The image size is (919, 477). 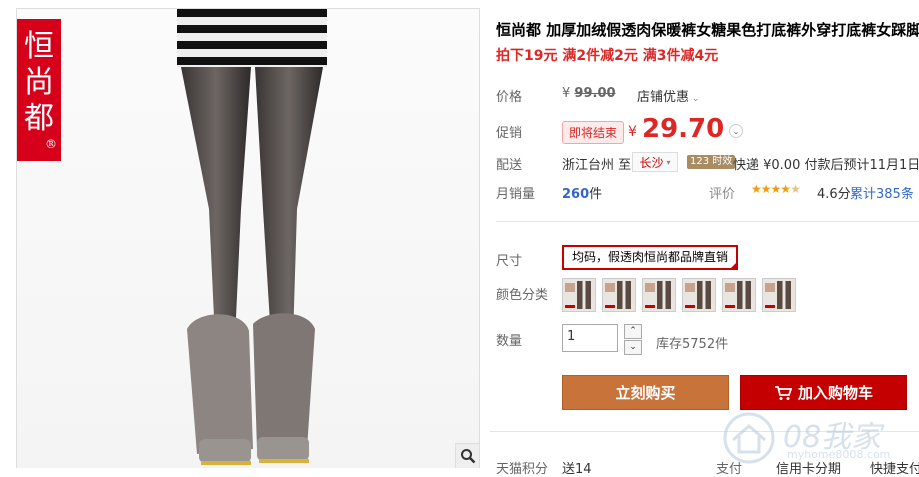 What do you see at coordinates (596, 194) in the screenshot?
I see `sales-unit: 件` at bounding box center [596, 194].